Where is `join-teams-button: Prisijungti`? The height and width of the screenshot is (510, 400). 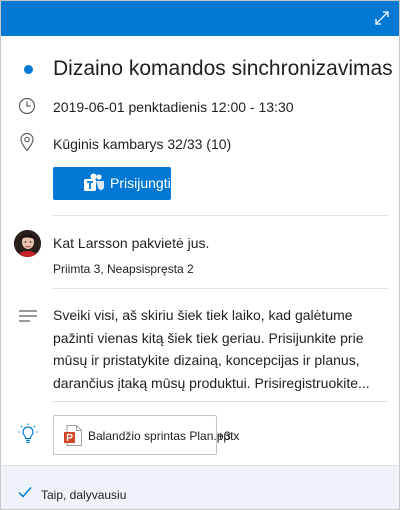
join-teams-button: Prisijungti is located at coordinates (112, 183).